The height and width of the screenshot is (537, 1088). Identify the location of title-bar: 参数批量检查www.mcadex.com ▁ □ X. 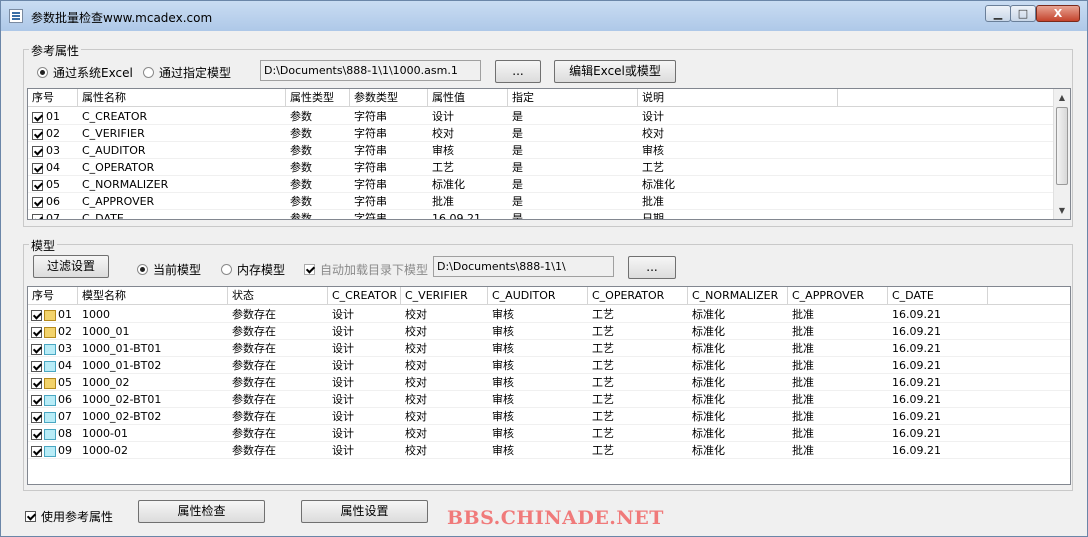
(544, 16).